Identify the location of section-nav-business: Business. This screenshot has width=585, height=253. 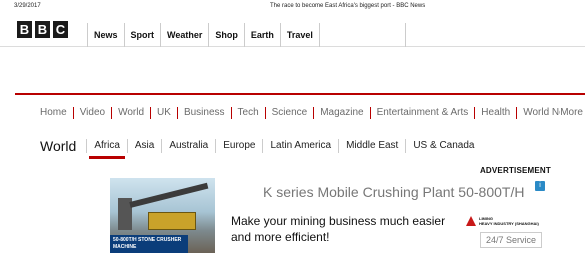
(203, 113).